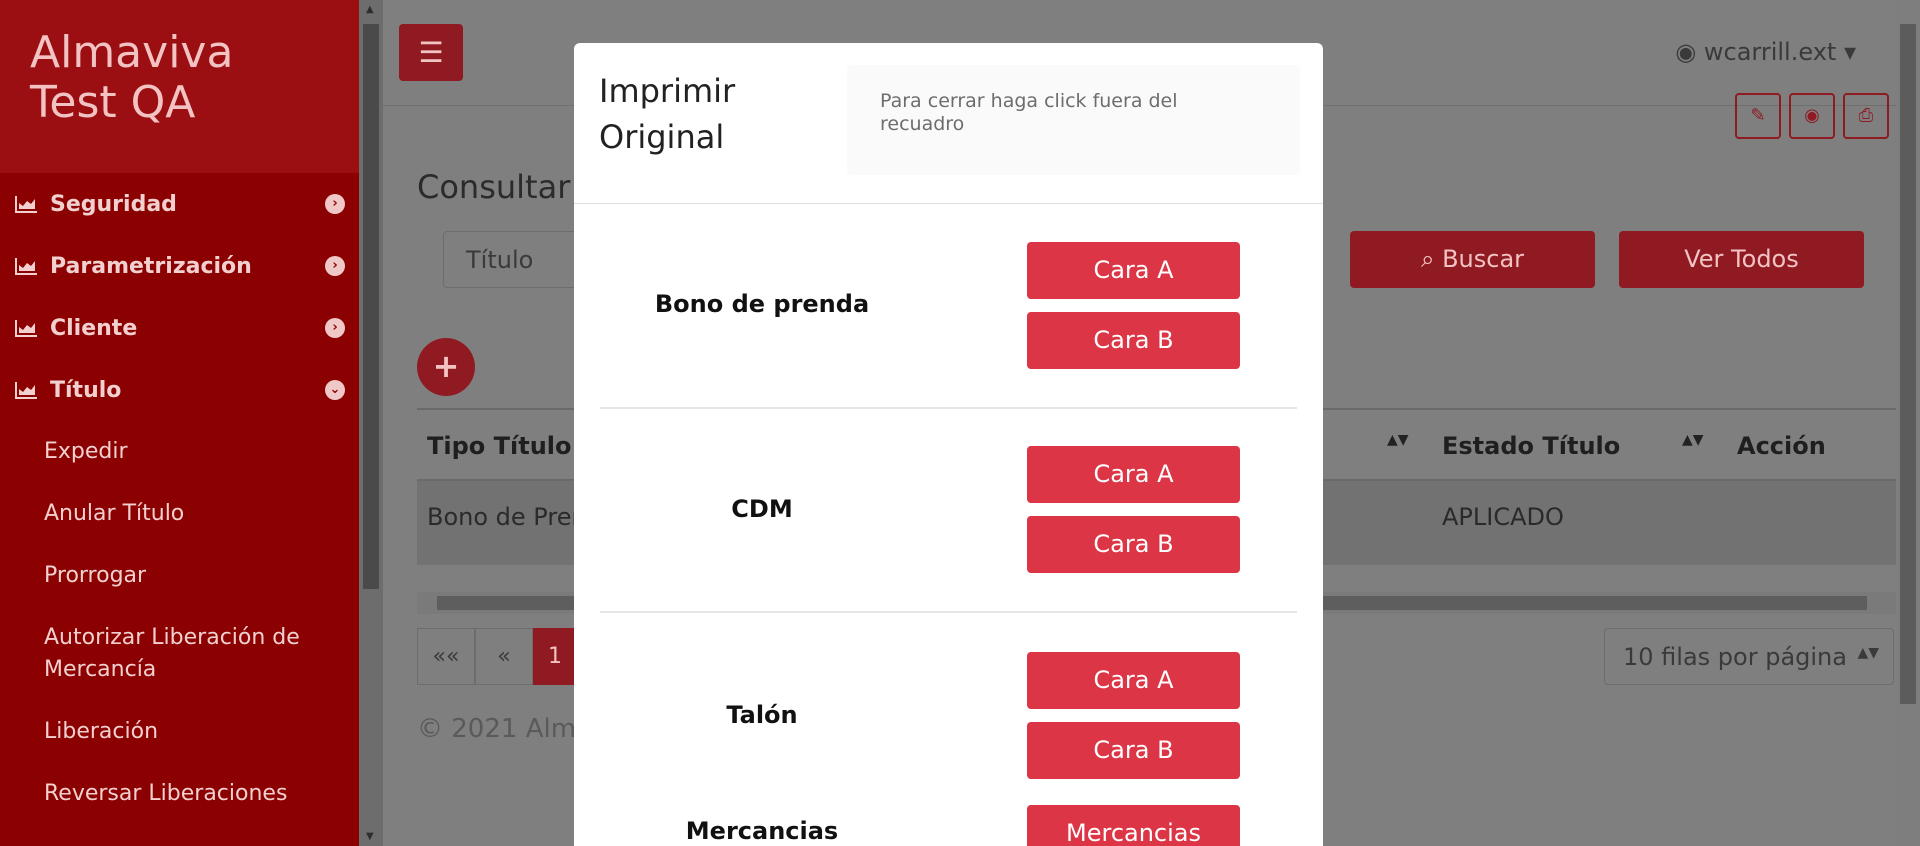  I want to click on sidebar-item-seguridad: Seguridad ›, so click(179, 204).